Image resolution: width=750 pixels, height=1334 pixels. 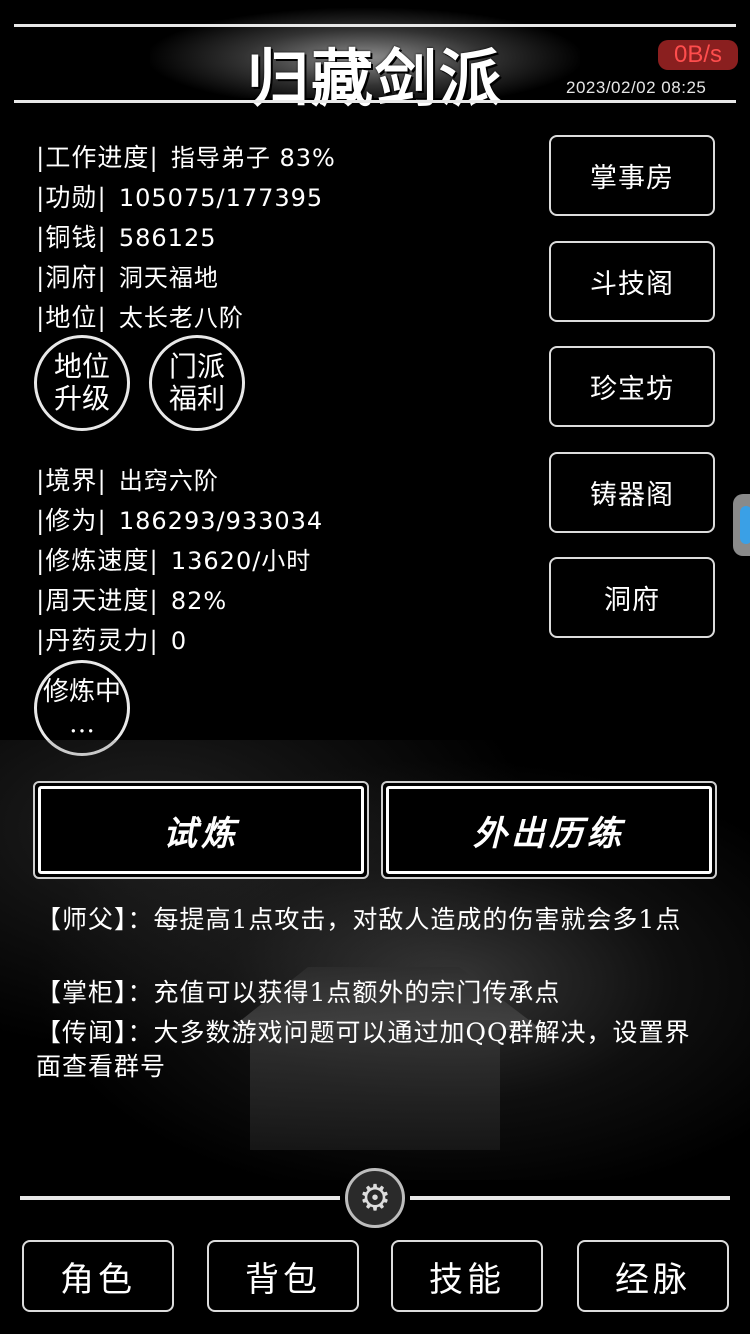 I want to click on menu-arena-button: 斗技阁, so click(x=632, y=281).